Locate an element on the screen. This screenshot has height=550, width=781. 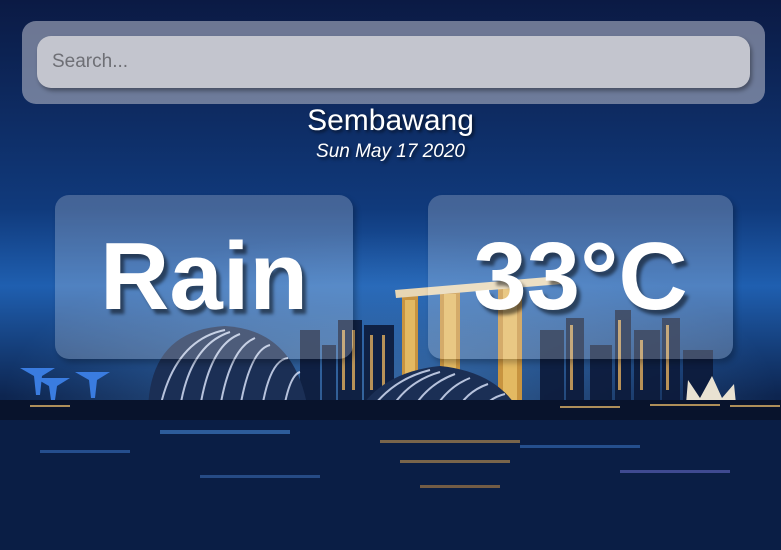
weather-condition-card: Rain is located at coordinates (204, 277).